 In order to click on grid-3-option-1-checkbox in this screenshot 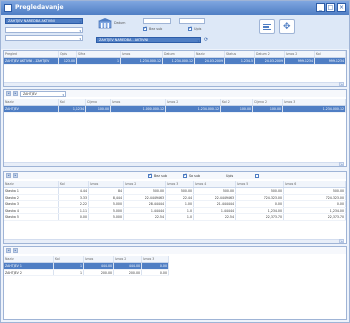, I will do `click(150, 175)`.